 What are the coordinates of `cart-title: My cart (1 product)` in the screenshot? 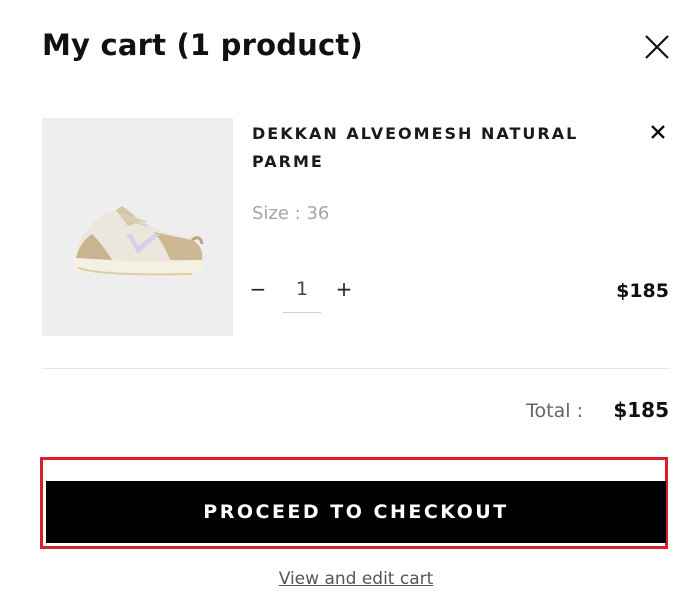 It's located at (202, 45).